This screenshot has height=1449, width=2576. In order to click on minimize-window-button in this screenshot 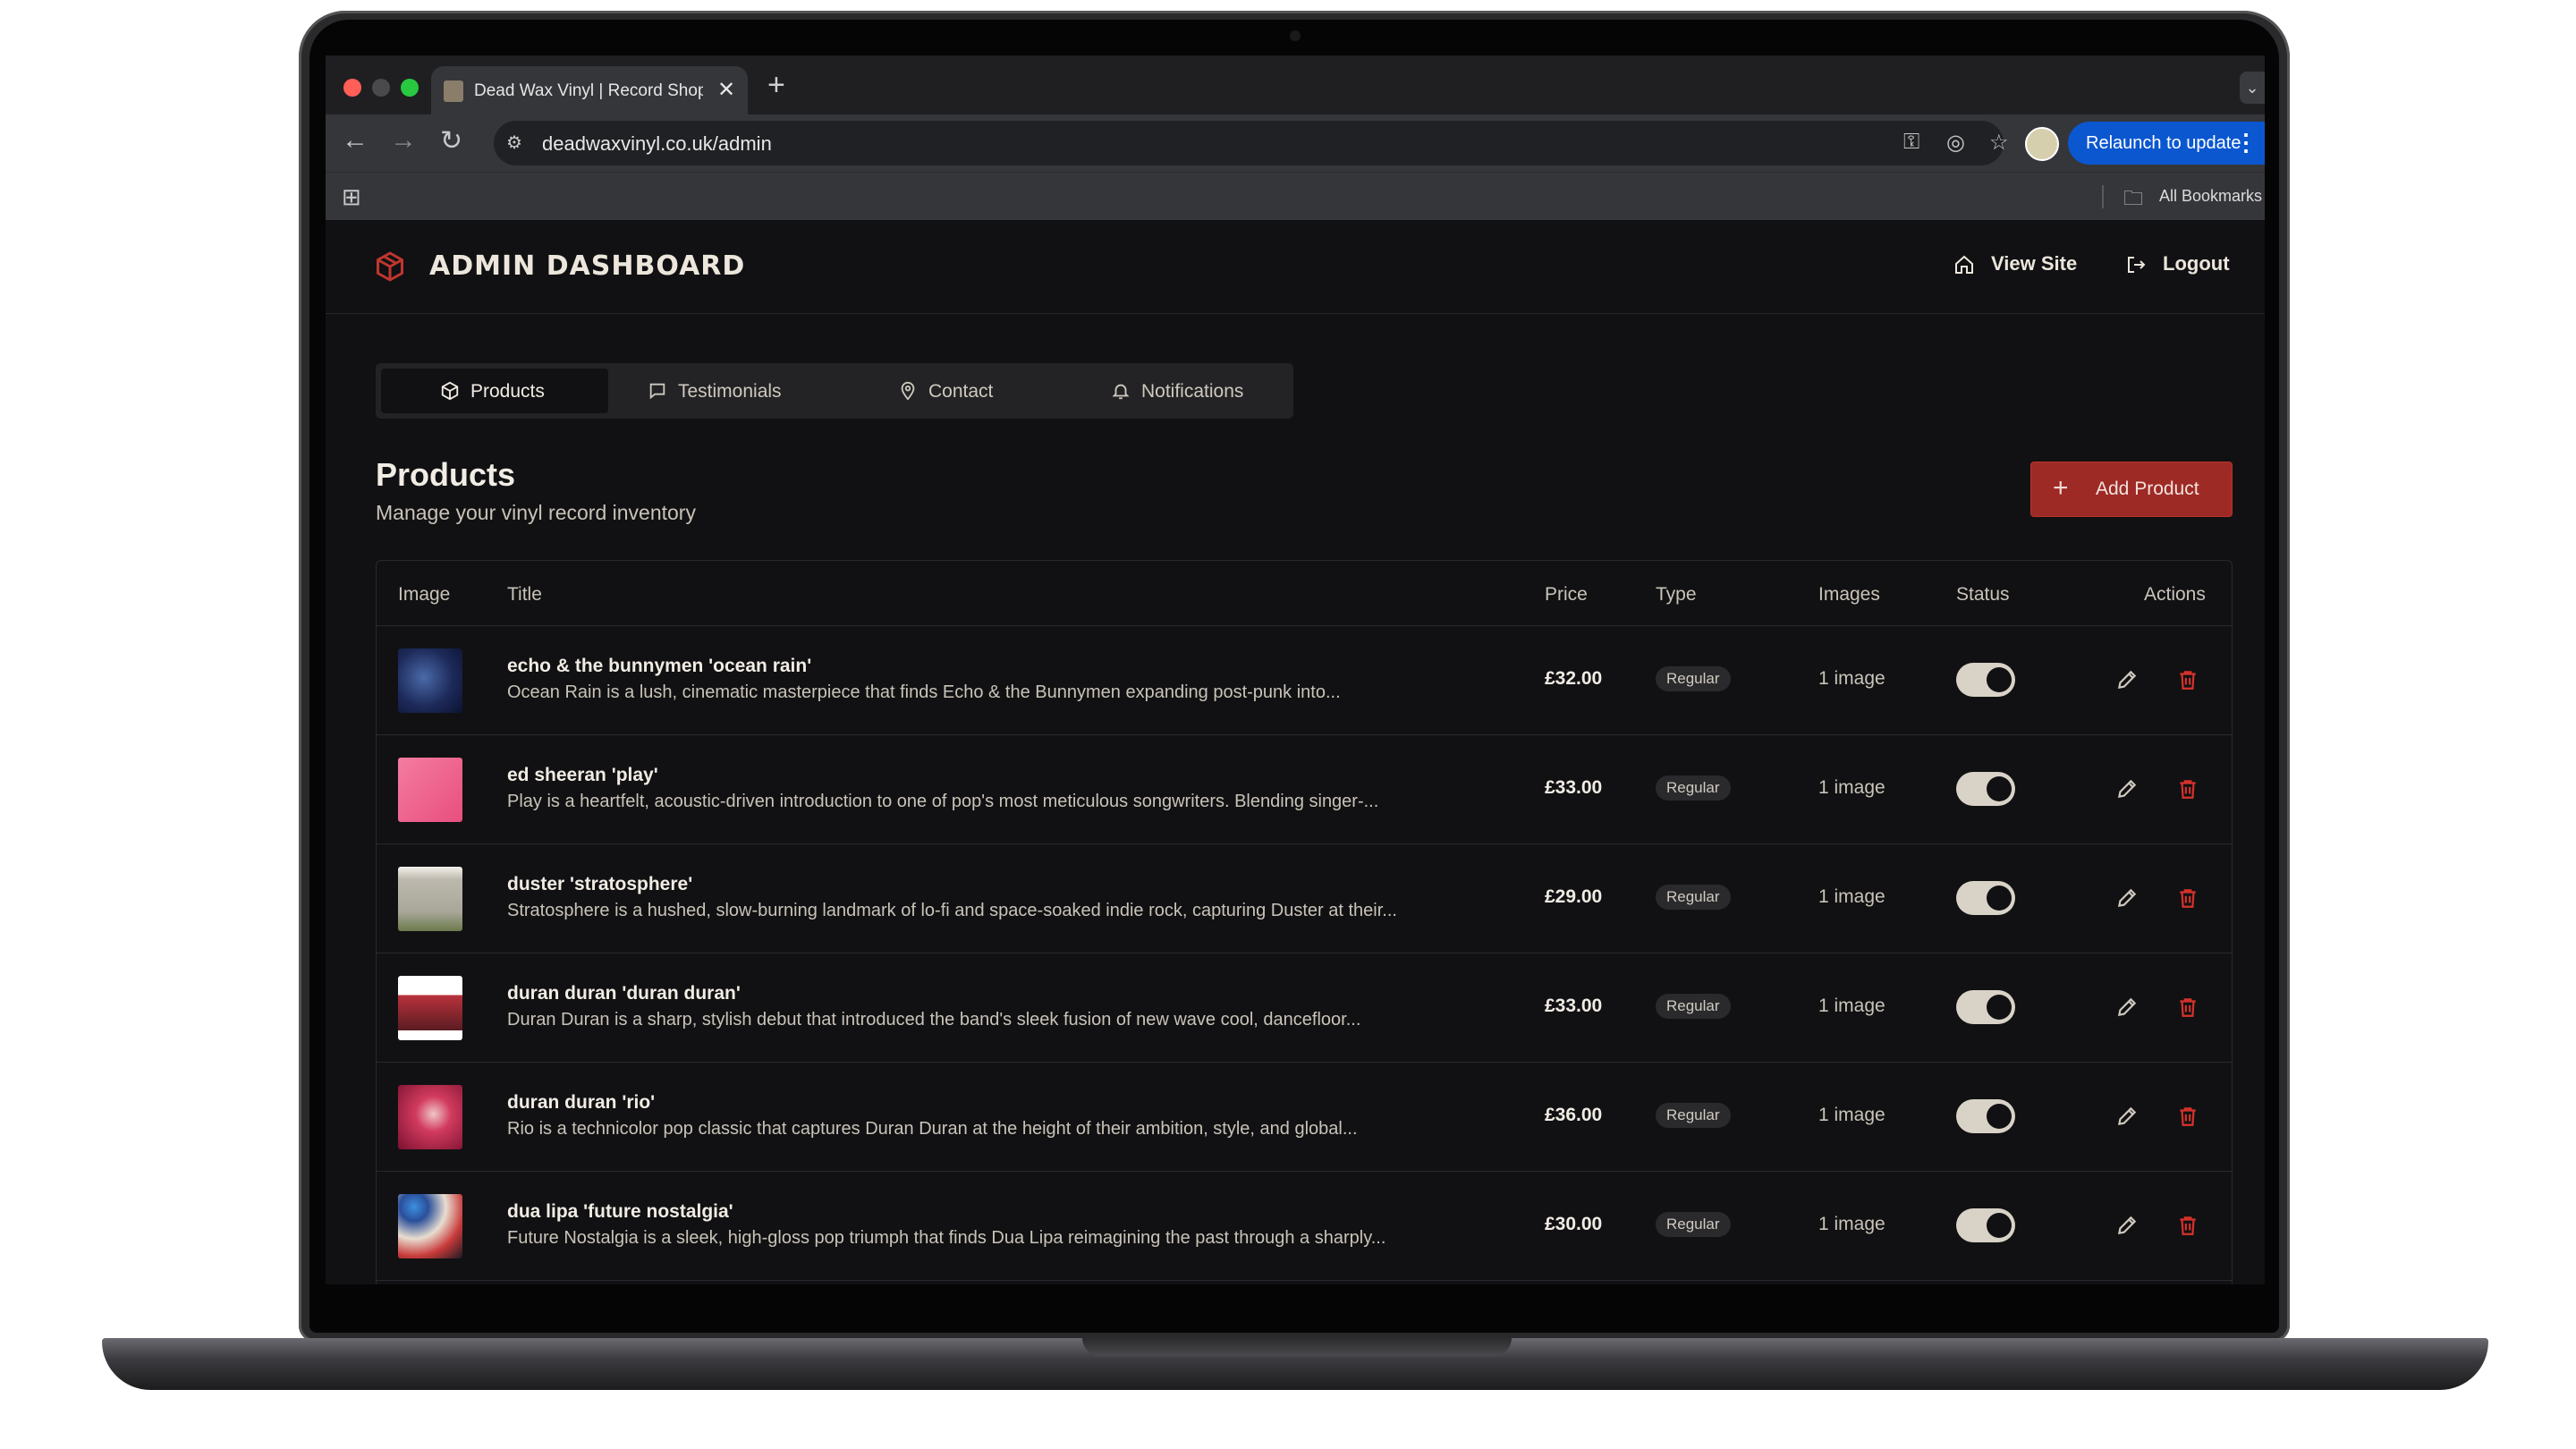, I will do `click(381, 88)`.